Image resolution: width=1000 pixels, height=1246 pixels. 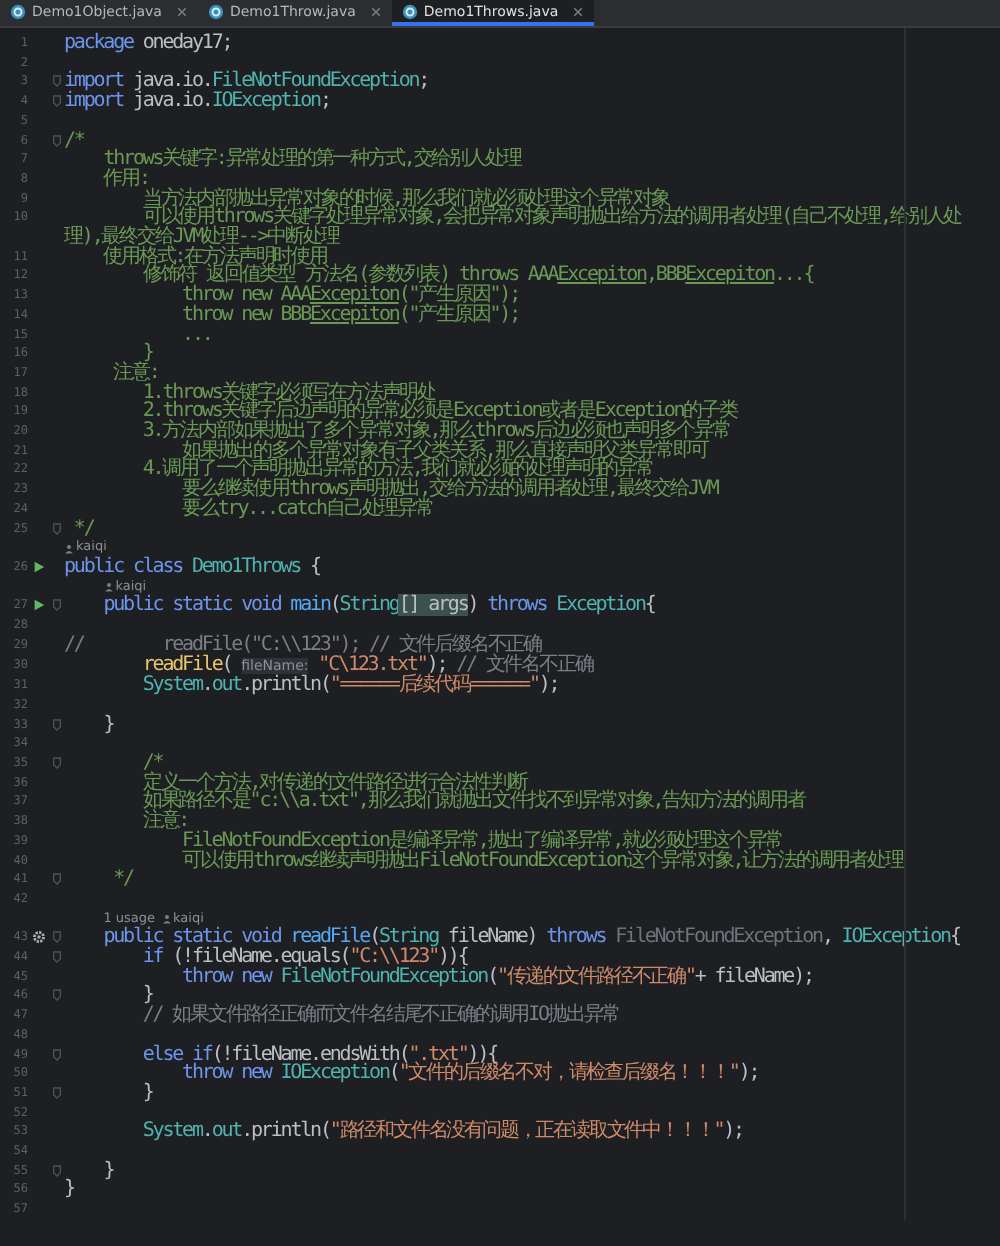 I want to click on code-line: throw new IOException("文件的后缀名不对，请检查后缀名！！！");, so click(x=470, y=1074).